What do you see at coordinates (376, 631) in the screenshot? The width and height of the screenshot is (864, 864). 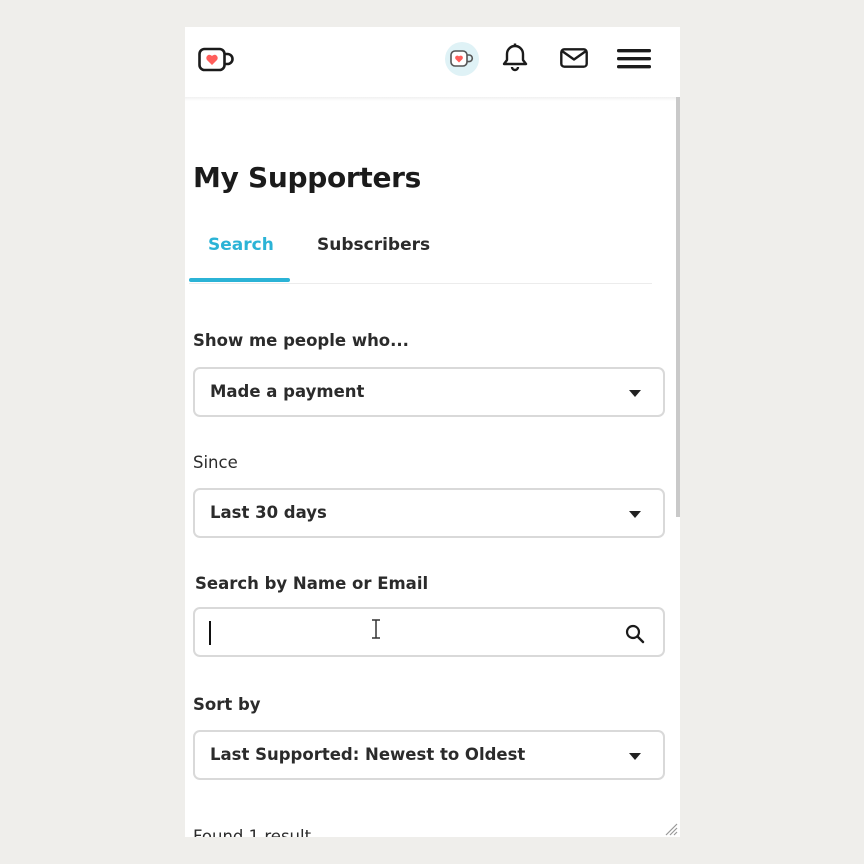 I see `ibeam-cursor-icon` at bounding box center [376, 631].